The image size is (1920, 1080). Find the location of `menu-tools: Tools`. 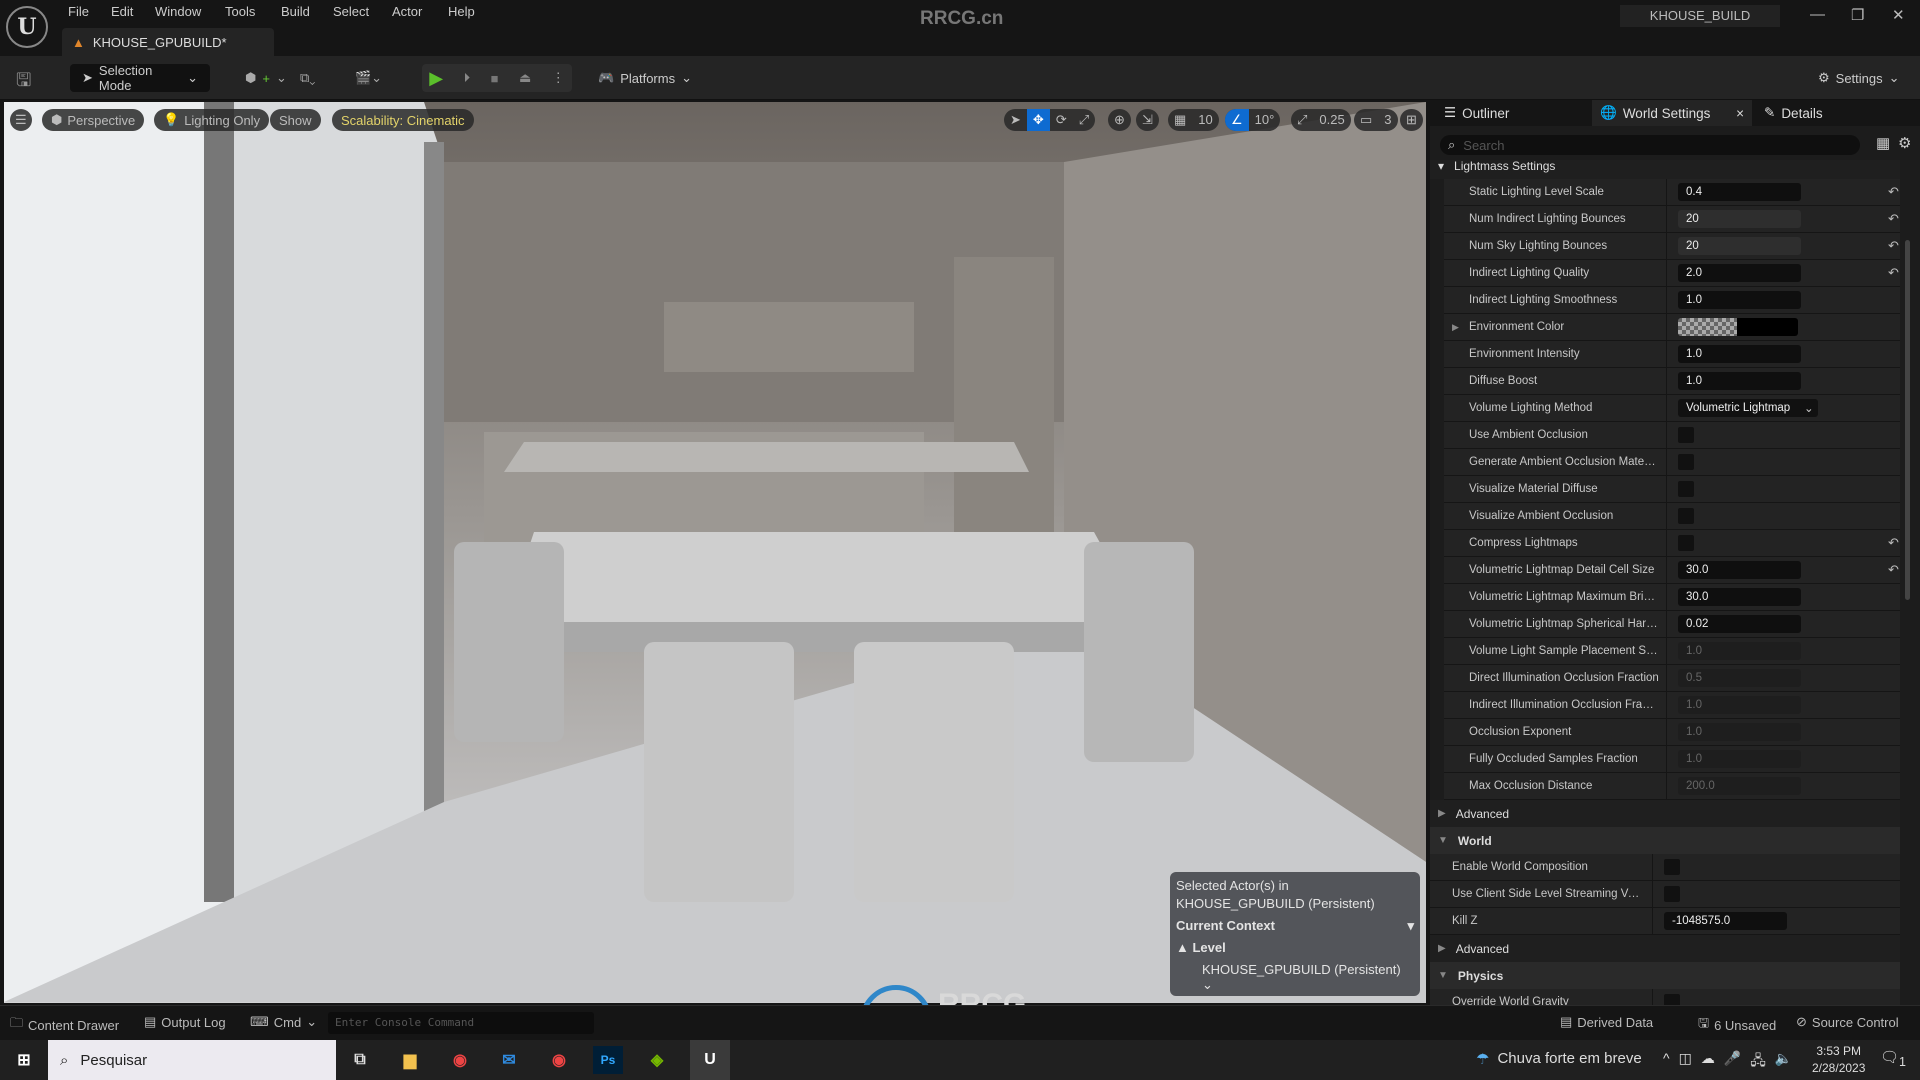

menu-tools: Tools is located at coordinates (240, 11).